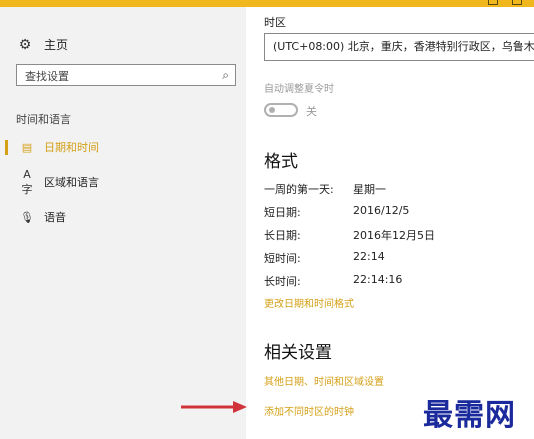 This screenshot has width=534, height=439. What do you see at coordinates (267, 3) in the screenshot?
I see `title-bar` at bounding box center [267, 3].